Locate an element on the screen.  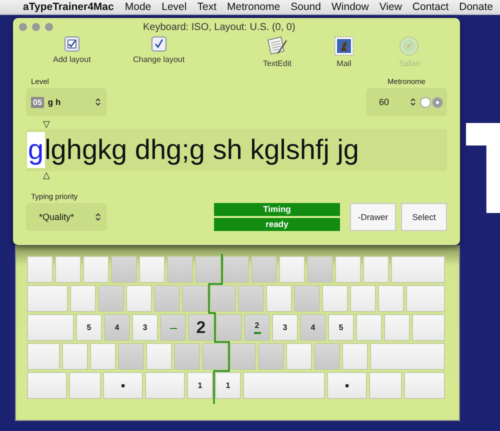
timing-title: Timing is located at coordinates (277, 209).